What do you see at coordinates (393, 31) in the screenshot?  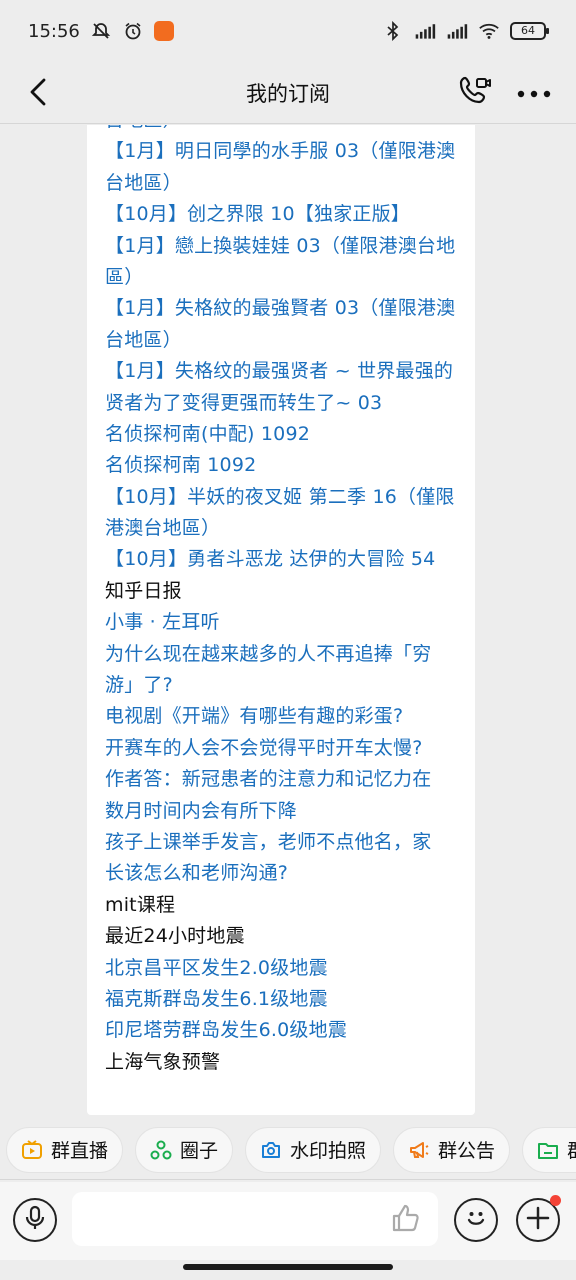 I see `bluetooth-icon` at bounding box center [393, 31].